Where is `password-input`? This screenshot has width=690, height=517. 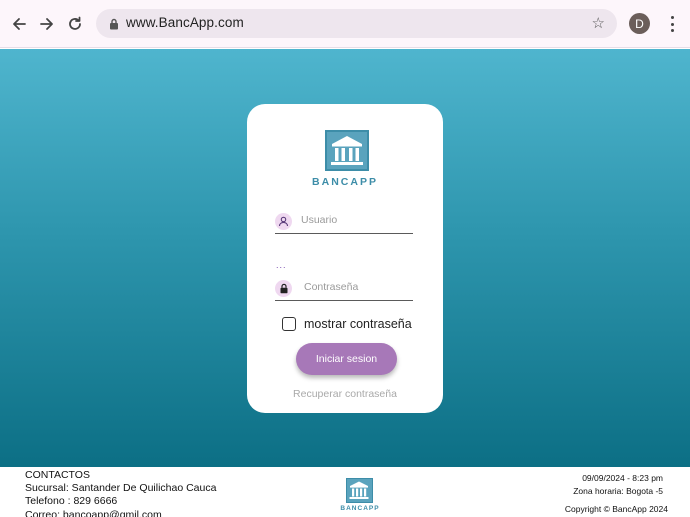
password-input is located at coordinates (358, 287).